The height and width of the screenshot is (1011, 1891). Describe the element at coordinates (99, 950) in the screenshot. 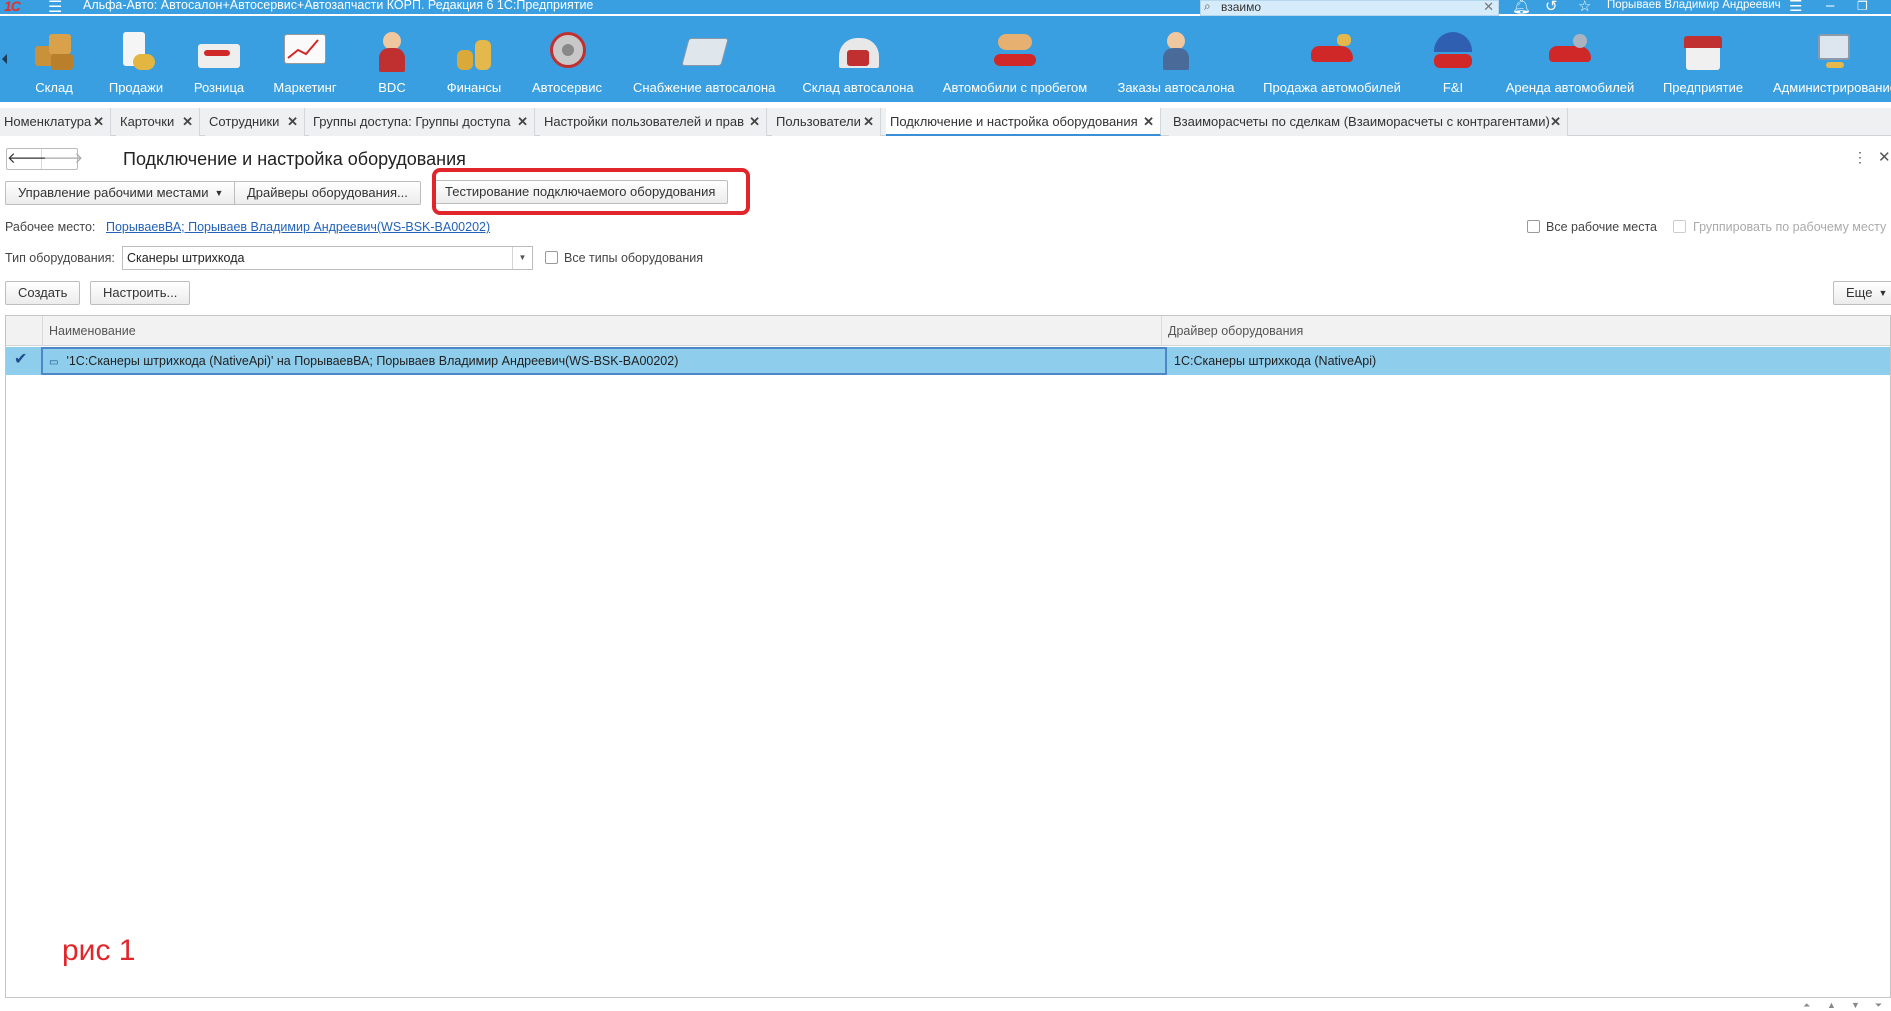

I see `figure-caption: рис 1` at that location.